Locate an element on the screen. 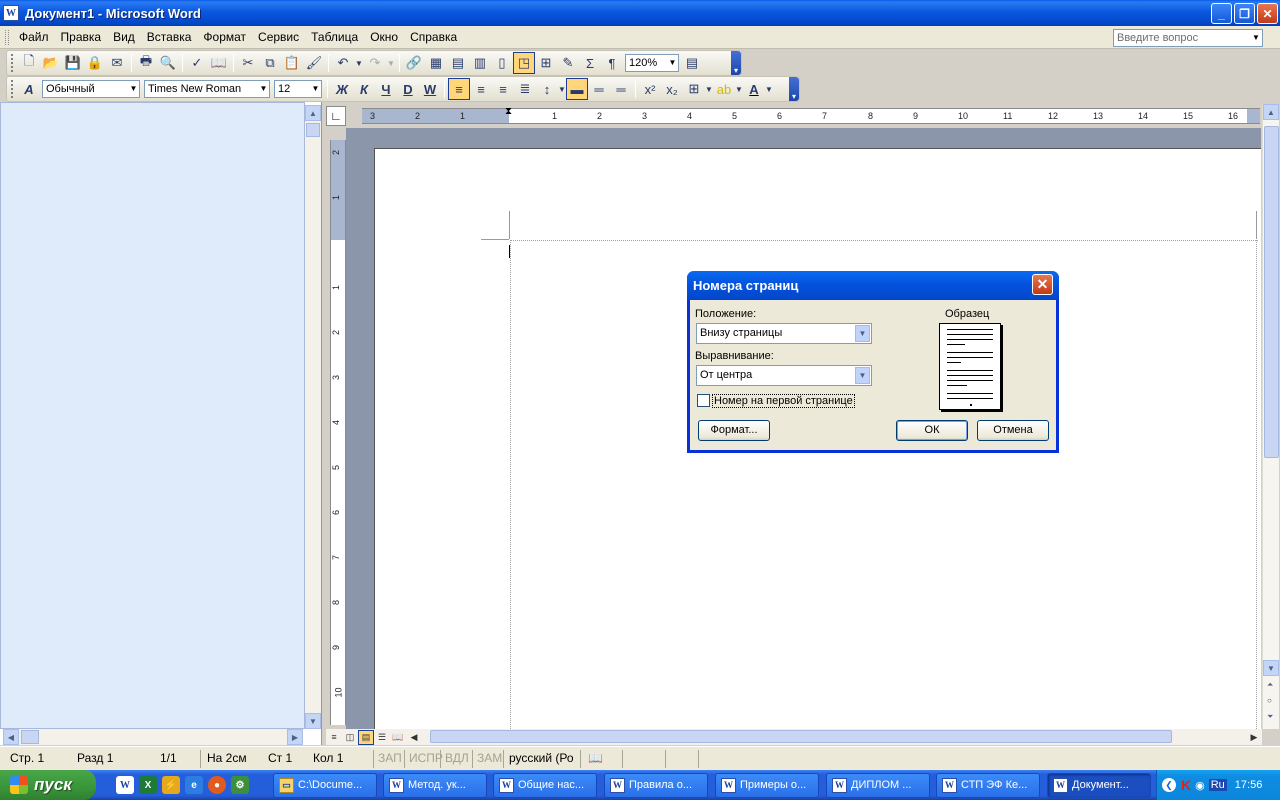 This screenshot has height=800, width=1280. task-pane-hscroll: ◀ ▶ is located at coordinates (153, 737).